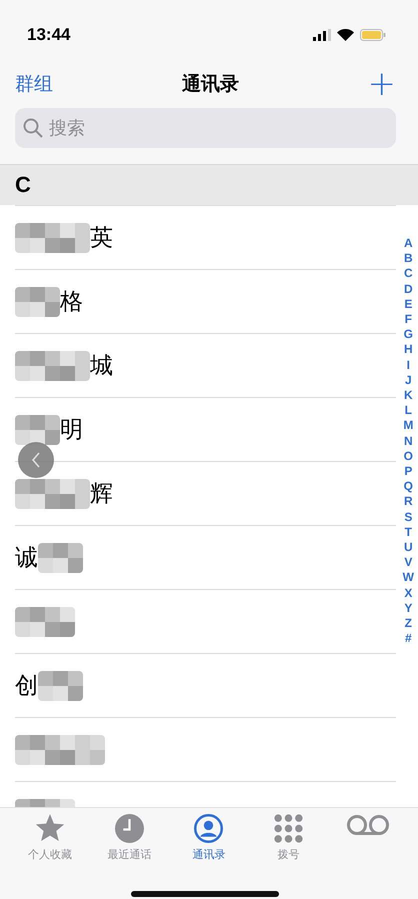 The width and height of the screenshot is (418, 899). What do you see at coordinates (408, 304) in the screenshot?
I see `index-letter: E` at bounding box center [408, 304].